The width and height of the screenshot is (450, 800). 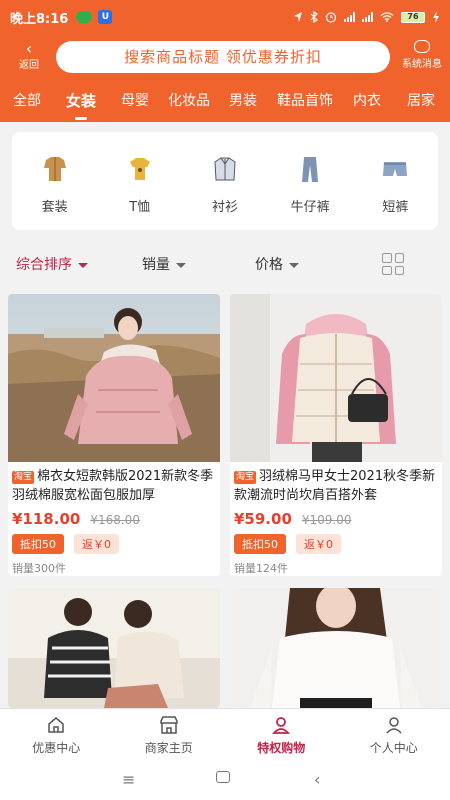 I want to click on product-title-text: 羽绒棉马甲女士2021秋冬季新款潮流时尚坎肩百搭外套, so click(x=335, y=486).